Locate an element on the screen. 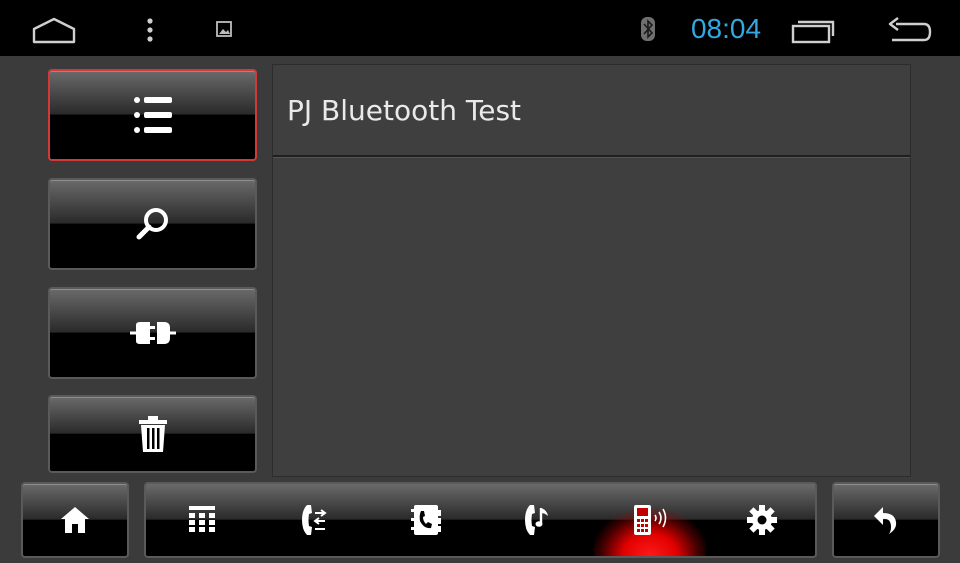 This screenshot has width=960, height=563. home-icon is located at coordinates (75, 520).